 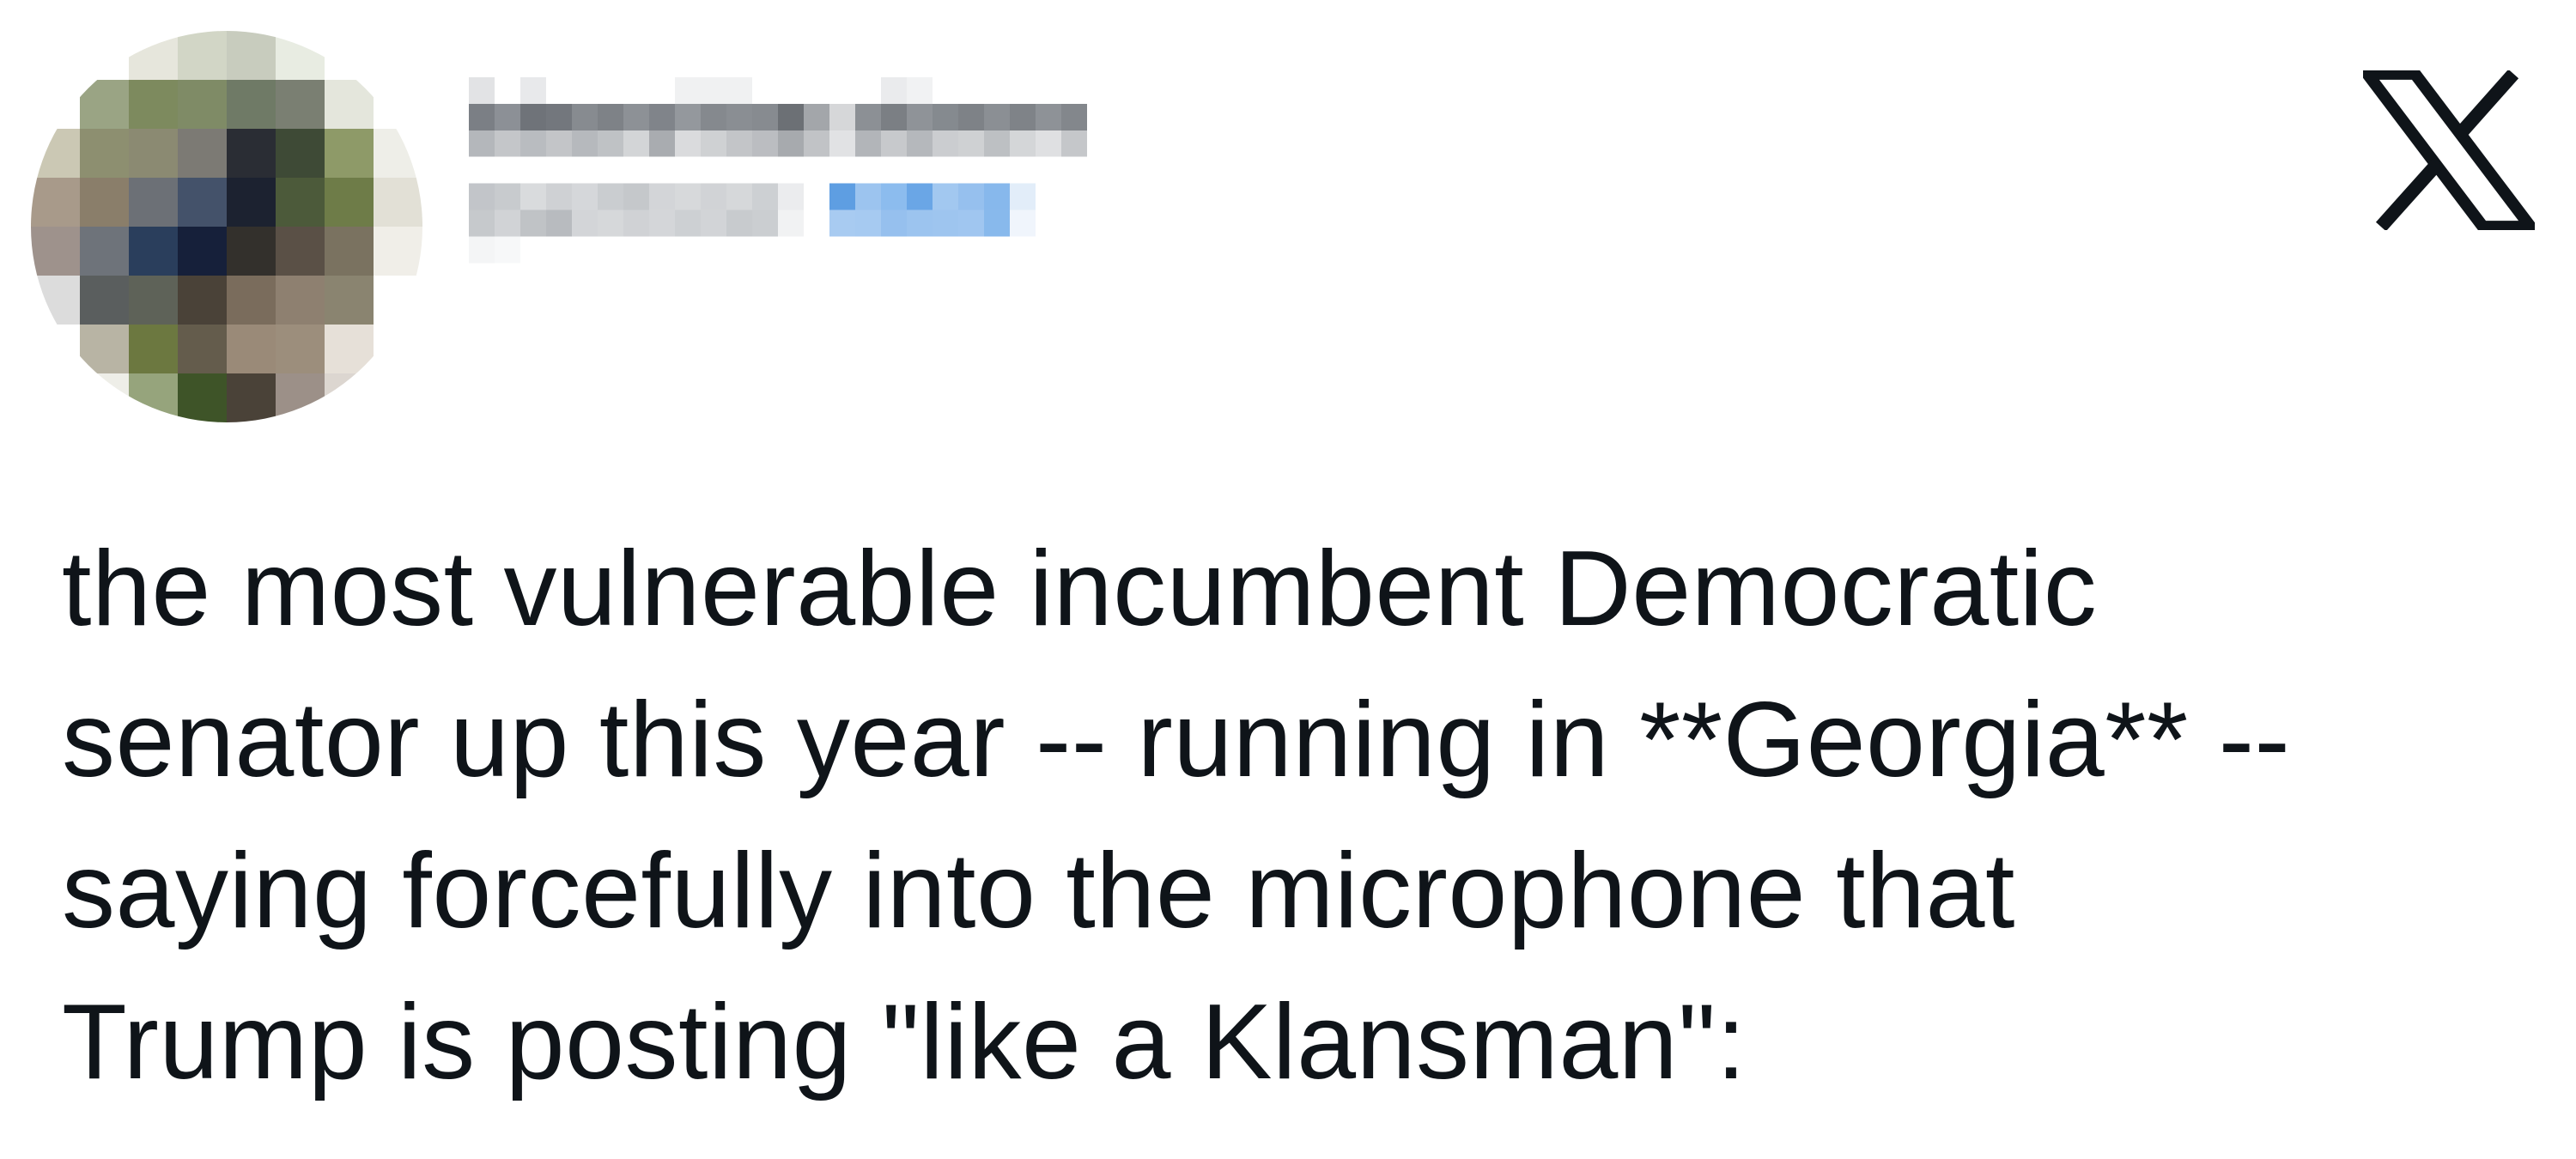 I want to click on avatar, so click(x=227, y=227).